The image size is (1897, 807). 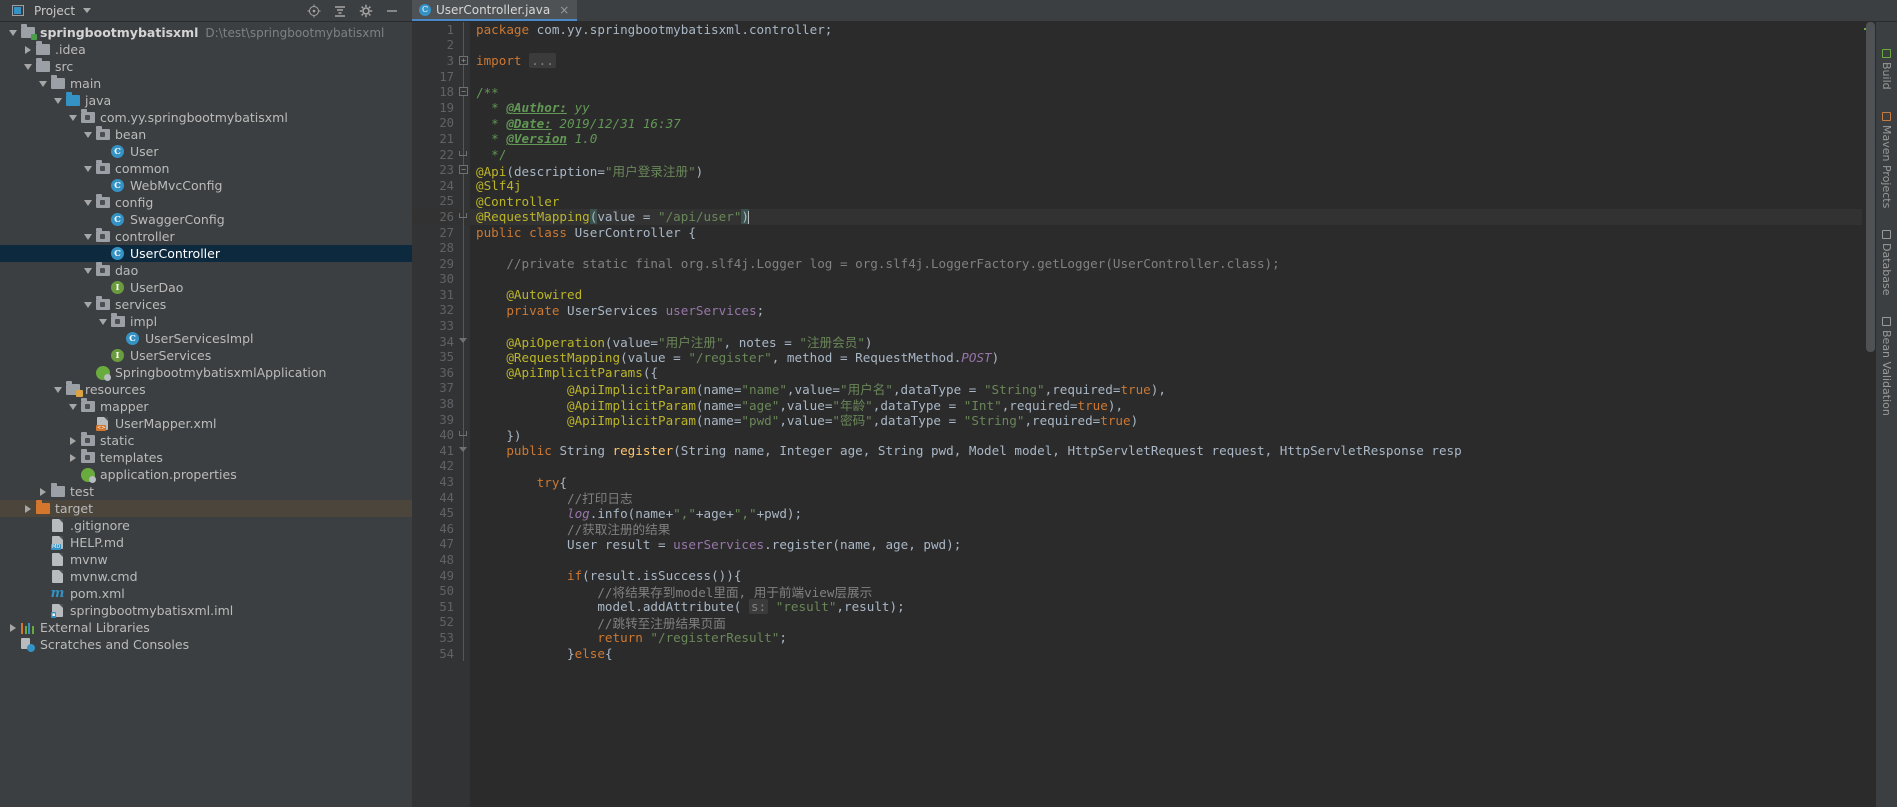 What do you see at coordinates (1143, 201) in the screenshot?
I see `code-line-25: 25 @Controller` at bounding box center [1143, 201].